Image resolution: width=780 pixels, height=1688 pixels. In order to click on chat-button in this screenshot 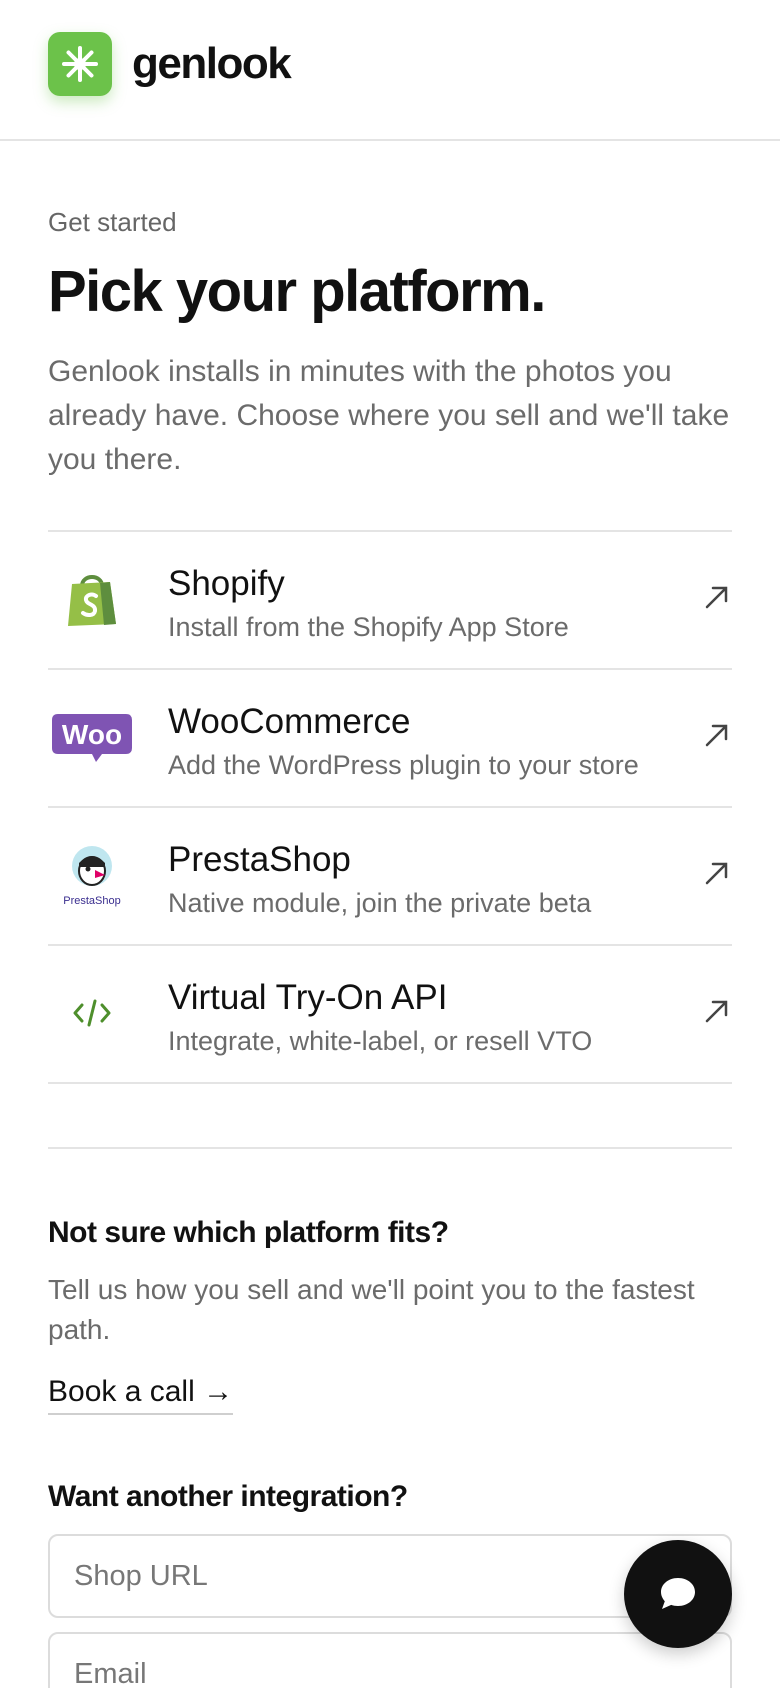, I will do `click(678, 1594)`.